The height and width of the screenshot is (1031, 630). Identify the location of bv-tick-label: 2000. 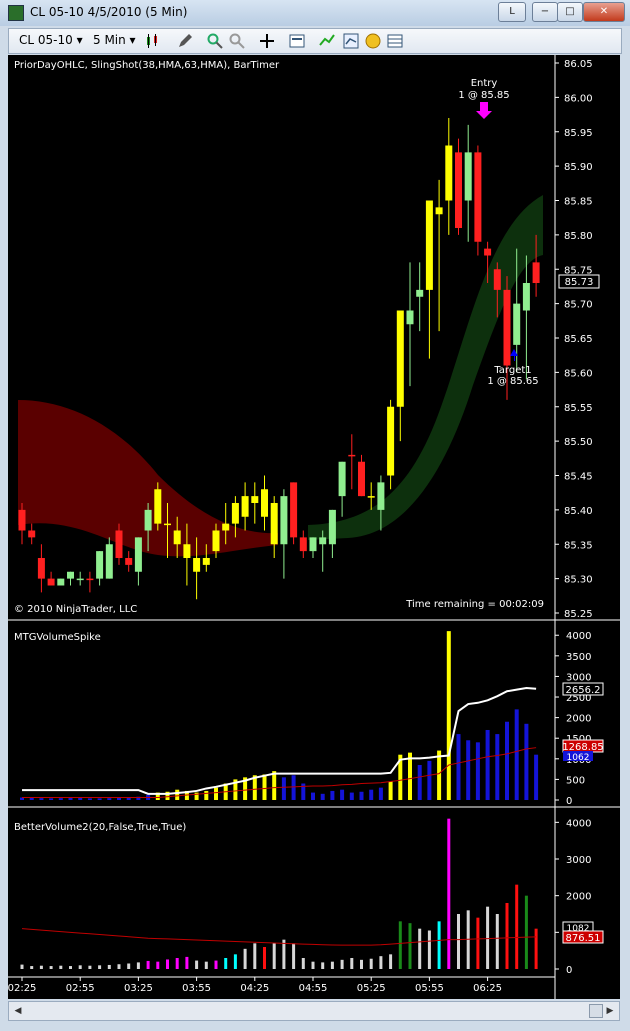
(578, 897).